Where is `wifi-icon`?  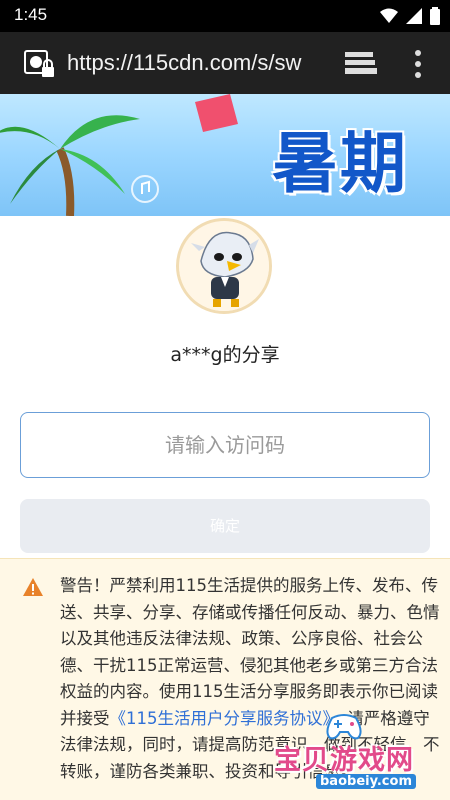 wifi-icon is located at coordinates (389, 15).